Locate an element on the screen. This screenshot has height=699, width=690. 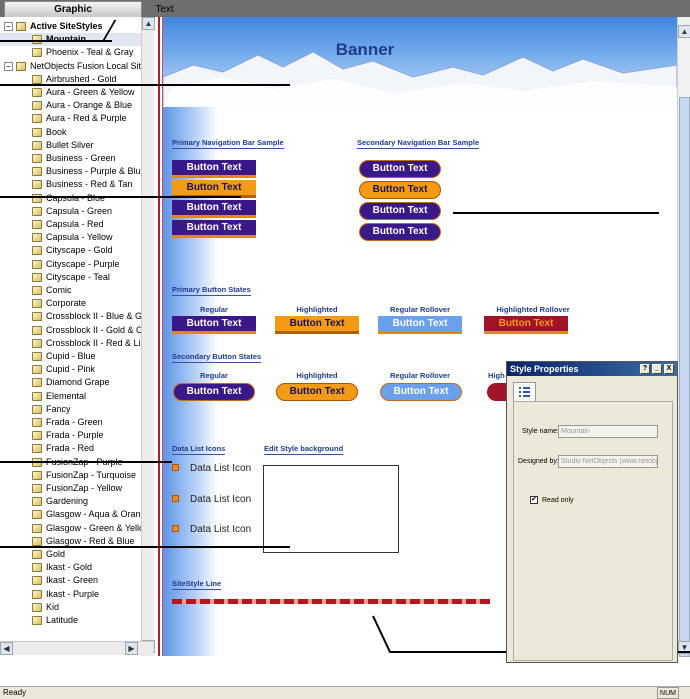
tree-item: FusionZap - Yellow is located at coordinates (70, 488).